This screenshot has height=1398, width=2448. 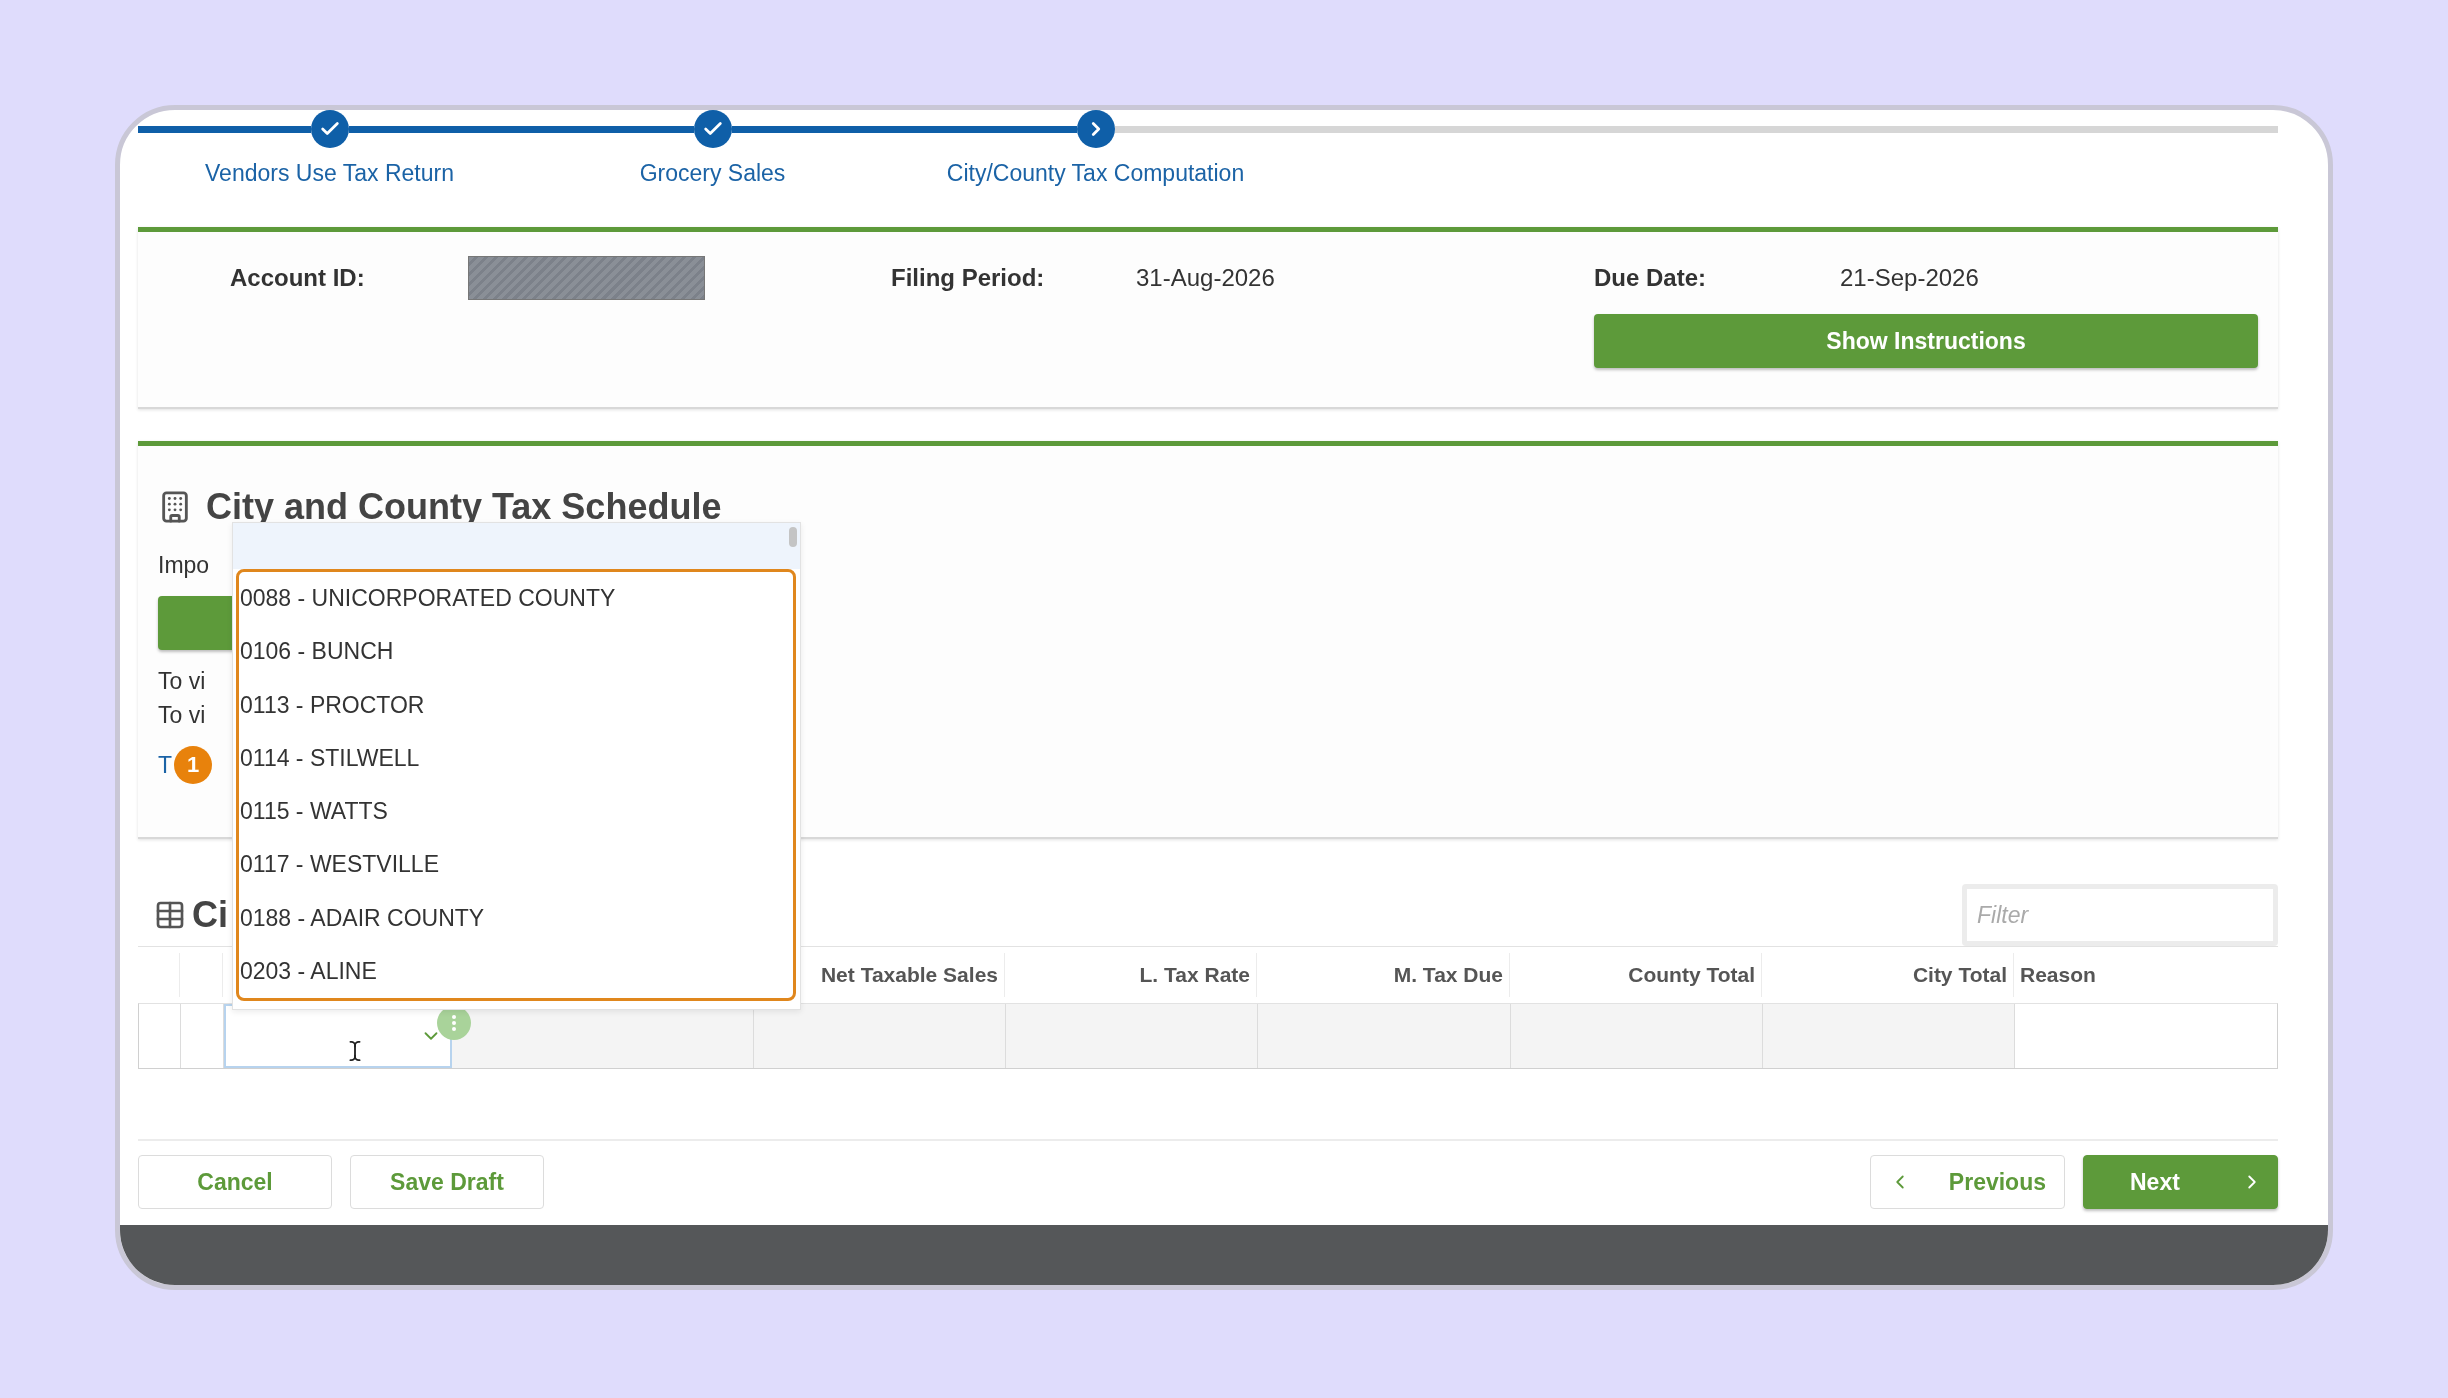 What do you see at coordinates (464, 507) in the screenshot?
I see `section-title: City and County Tax Schedule` at bounding box center [464, 507].